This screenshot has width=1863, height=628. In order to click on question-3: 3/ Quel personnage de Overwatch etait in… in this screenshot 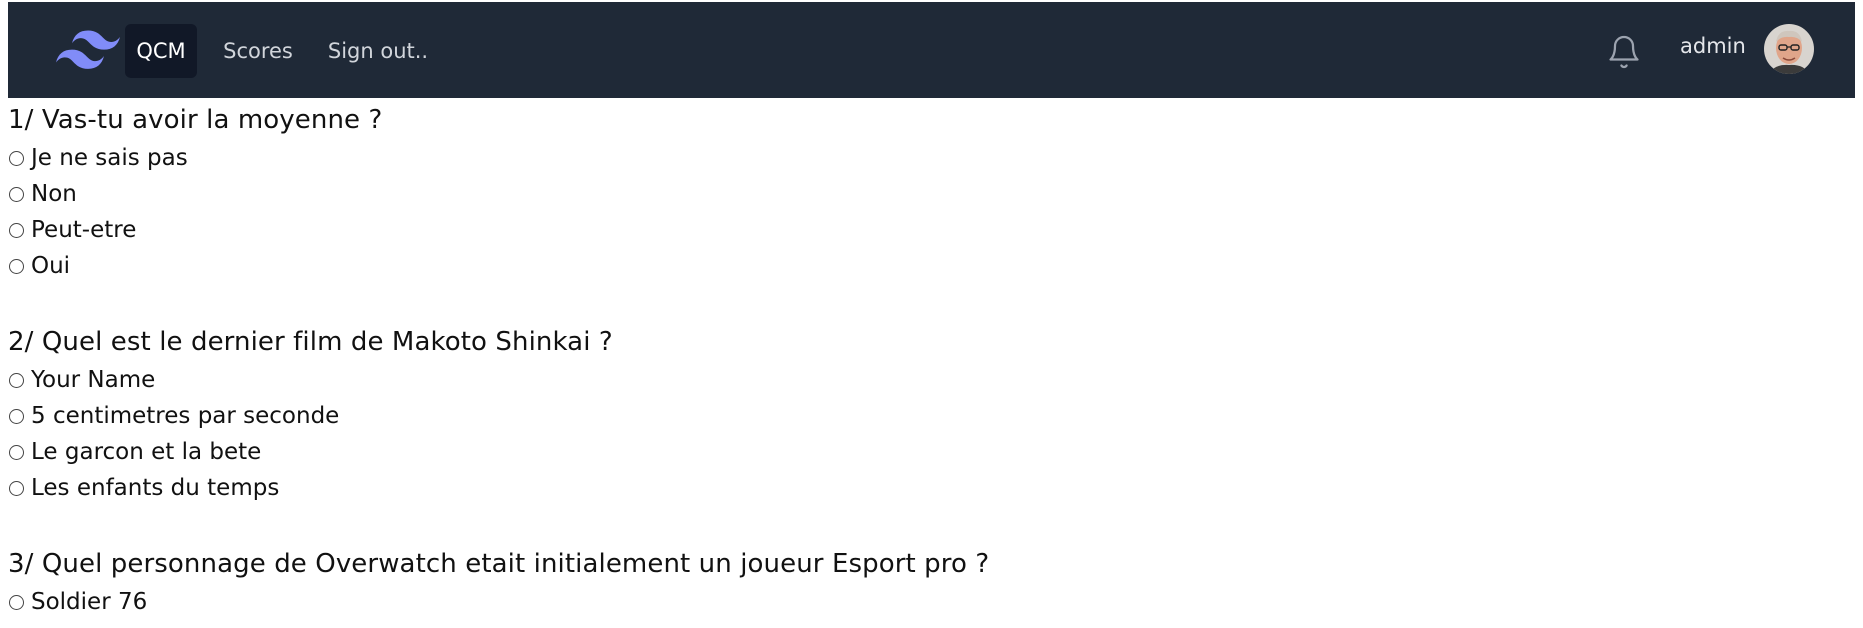, I will do `click(928, 584)`.